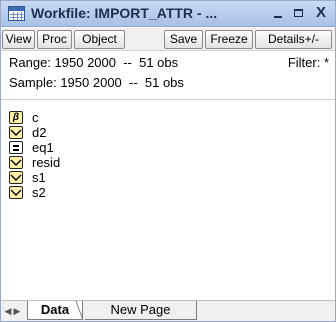 The height and width of the screenshot is (322, 336). I want to click on maximize-button, so click(299, 13).